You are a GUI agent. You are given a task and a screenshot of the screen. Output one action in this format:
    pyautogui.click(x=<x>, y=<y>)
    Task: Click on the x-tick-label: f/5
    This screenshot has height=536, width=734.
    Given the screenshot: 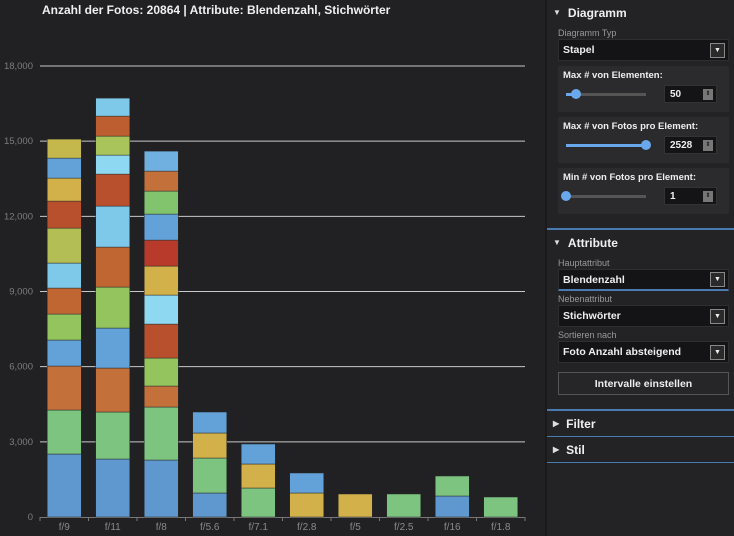 What is the action you would take?
    pyautogui.click(x=356, y=527)
    